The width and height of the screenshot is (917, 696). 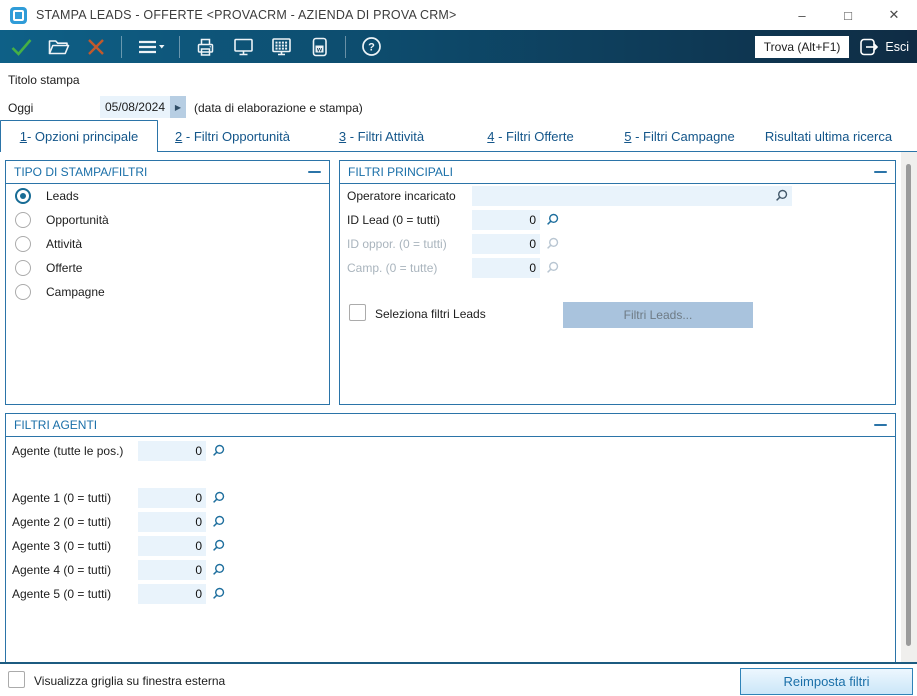 I want to click on preview-monitor-icon, so click(x=243, y=47).